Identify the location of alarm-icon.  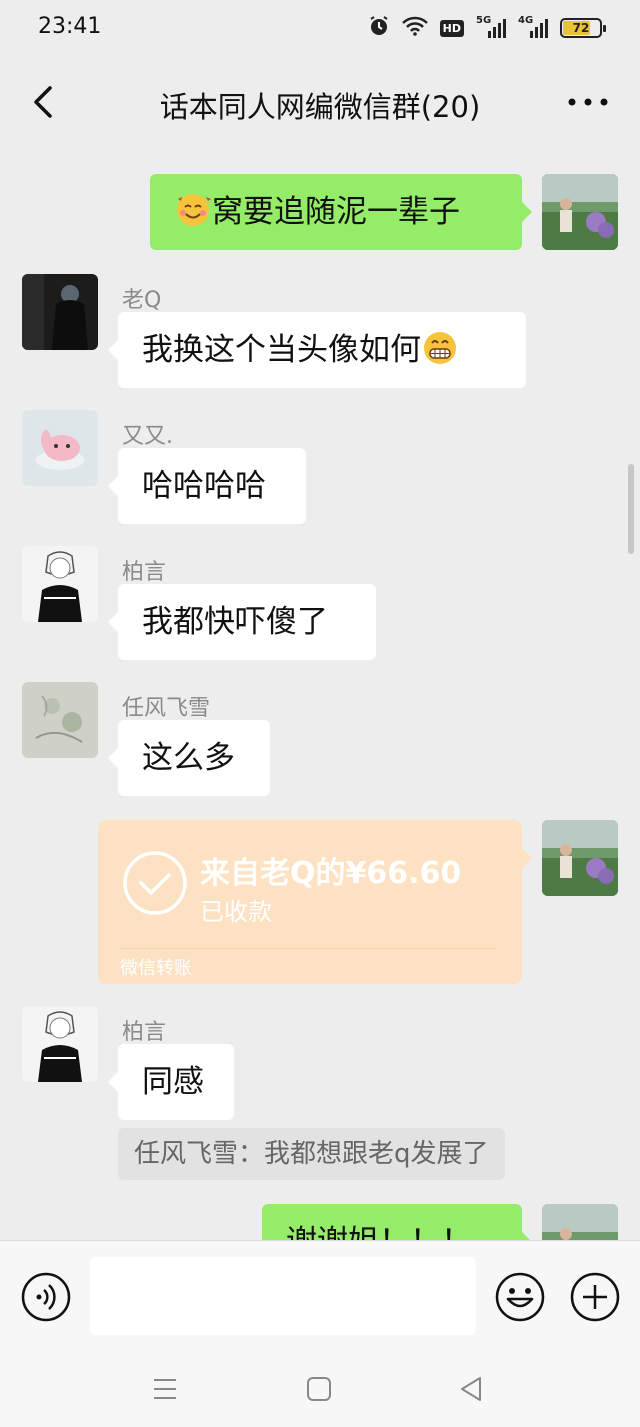
(379, 28).